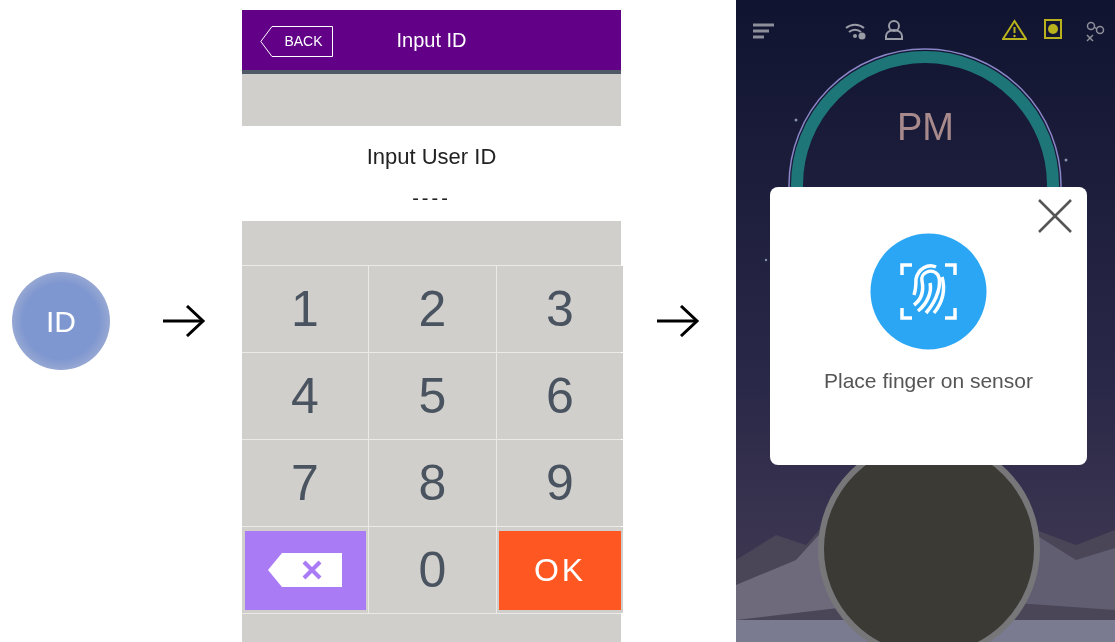  What do you see at coordinates (894, 30) in the screenshot?
I see `user-icon` at bounding box center [894, 30].